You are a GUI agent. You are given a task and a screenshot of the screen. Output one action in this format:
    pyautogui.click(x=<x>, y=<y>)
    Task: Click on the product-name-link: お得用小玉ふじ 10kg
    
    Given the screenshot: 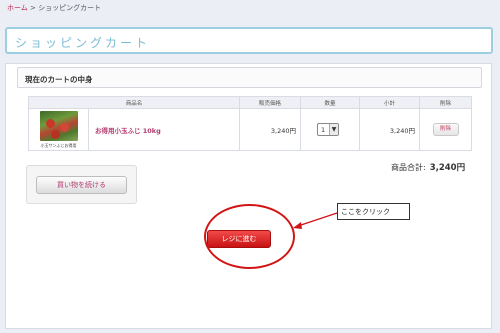 What is the action you would take?
    pyautogui.click(x=125, y=131)
    